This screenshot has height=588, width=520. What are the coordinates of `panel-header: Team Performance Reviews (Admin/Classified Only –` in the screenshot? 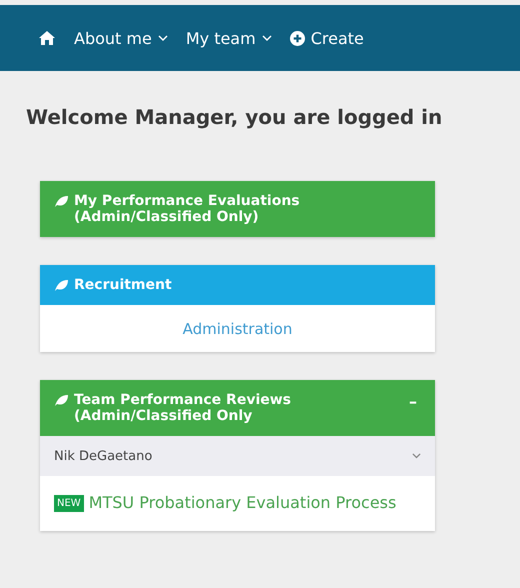 It's located at (237, 408).